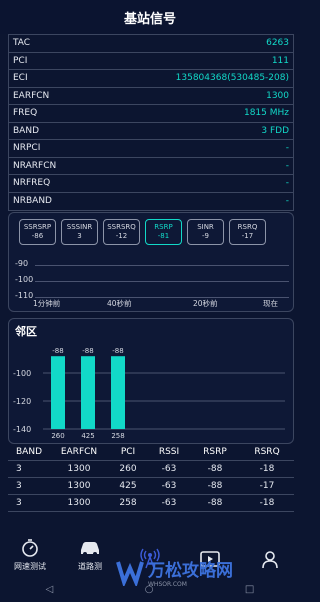  Describe the element at coordinates (151, 184) in the screenshot. I see `info-row-nrfreq: NRFREQ -` at that location.